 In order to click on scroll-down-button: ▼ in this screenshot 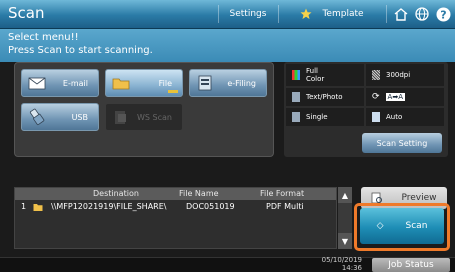, I will do `click(345, 241)`.